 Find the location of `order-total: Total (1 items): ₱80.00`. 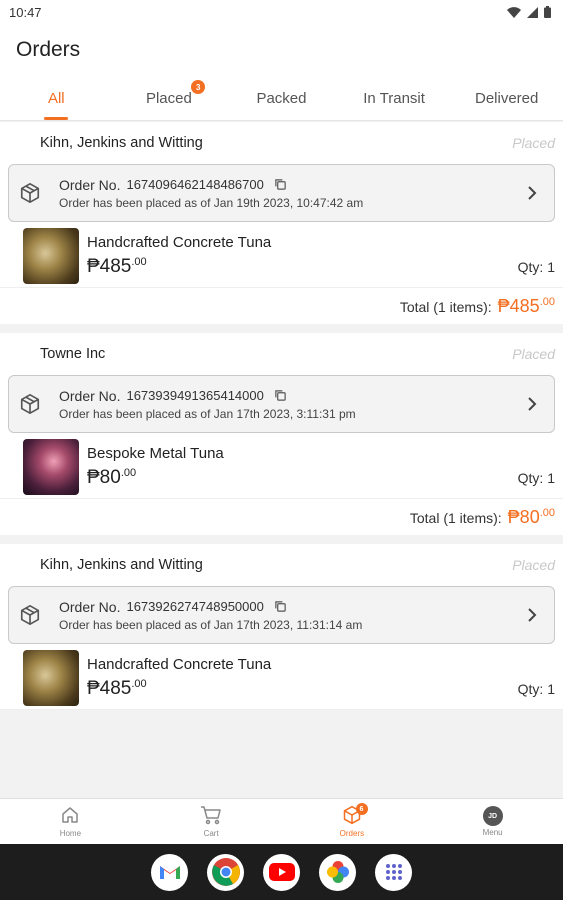

order-total: Total (1 items): ₱80.00 is located at coordinates (281, 517).